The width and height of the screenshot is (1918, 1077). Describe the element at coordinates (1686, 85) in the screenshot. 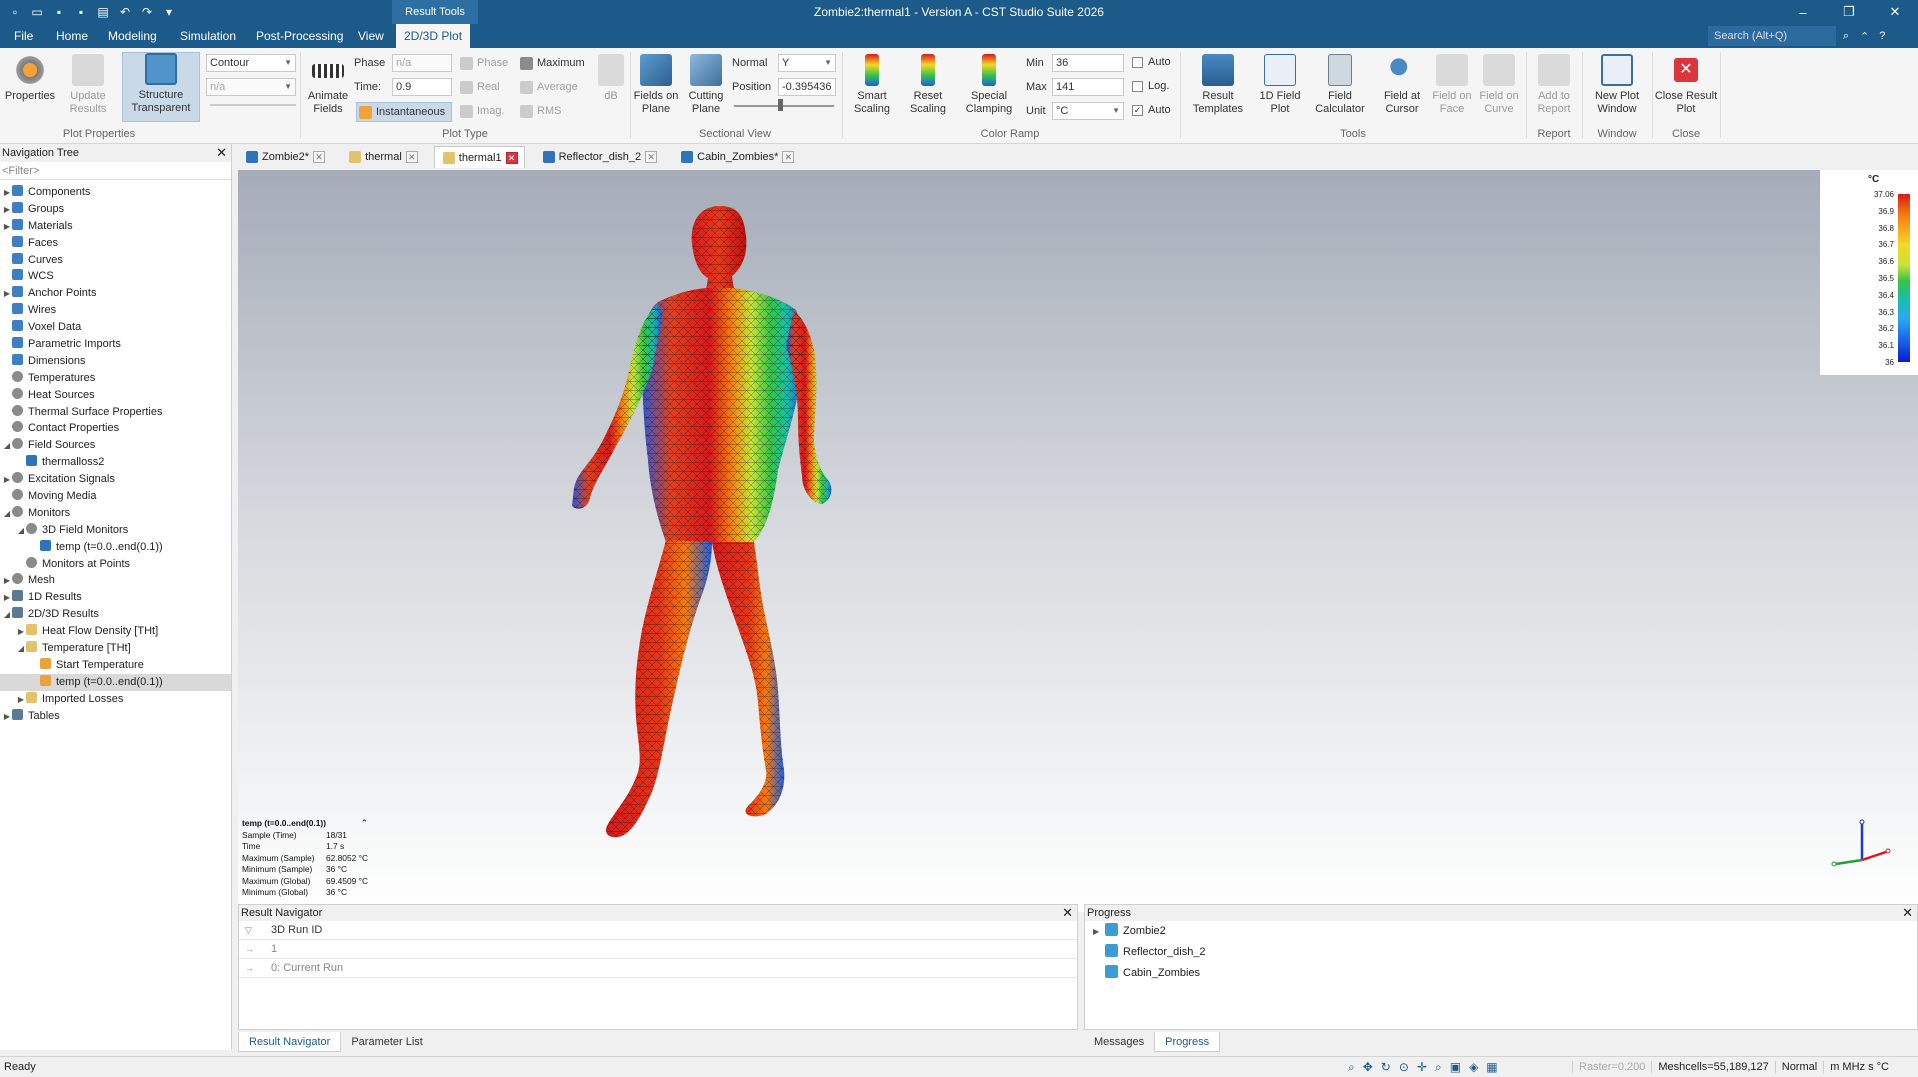

I see `close-result-plot-button: ✕ Close Result Plot` at that location.